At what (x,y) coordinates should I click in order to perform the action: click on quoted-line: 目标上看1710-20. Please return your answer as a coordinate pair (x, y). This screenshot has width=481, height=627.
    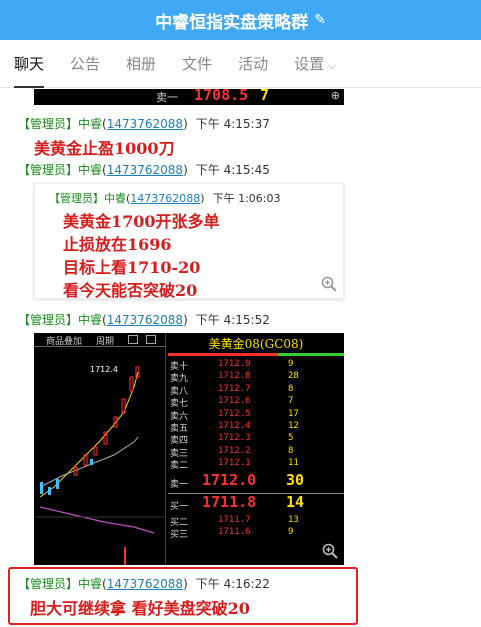
    Looking at the image, I should click on (132, 267).